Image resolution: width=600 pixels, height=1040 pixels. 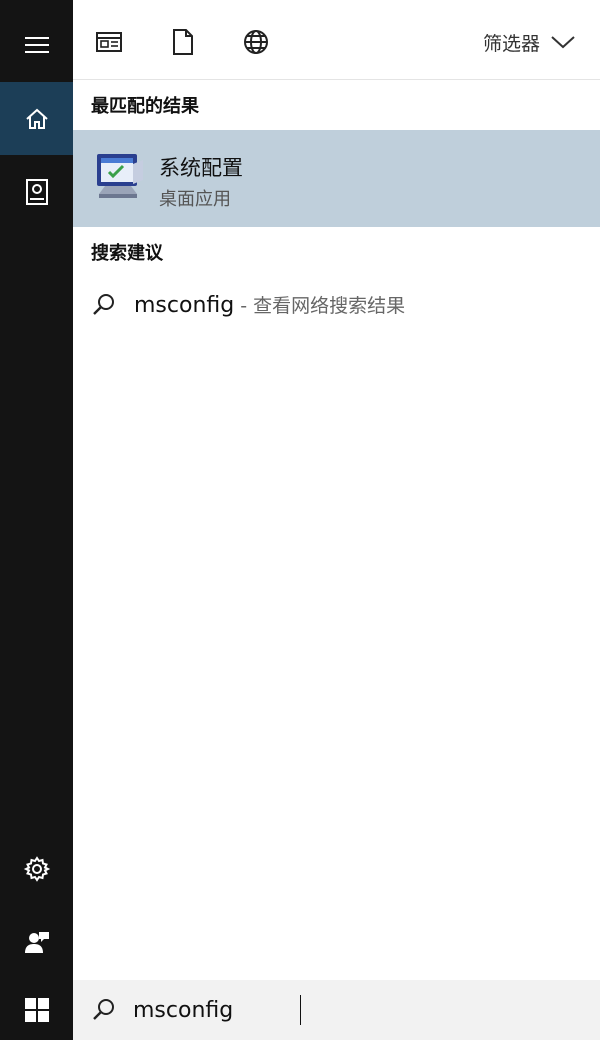 I want to click on notebook-icon, so click(x=36, y=191).